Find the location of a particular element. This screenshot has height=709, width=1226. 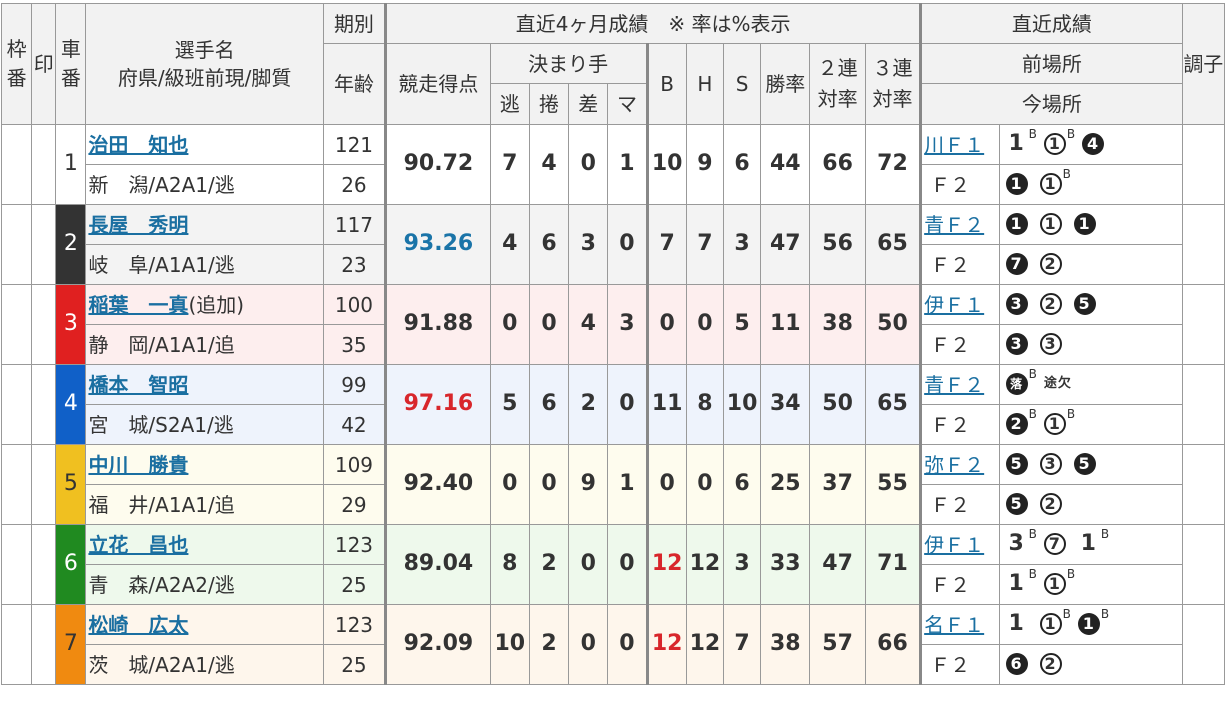

prev-venue-link: 名Ｆ１ is located at coordinates (954, 625).